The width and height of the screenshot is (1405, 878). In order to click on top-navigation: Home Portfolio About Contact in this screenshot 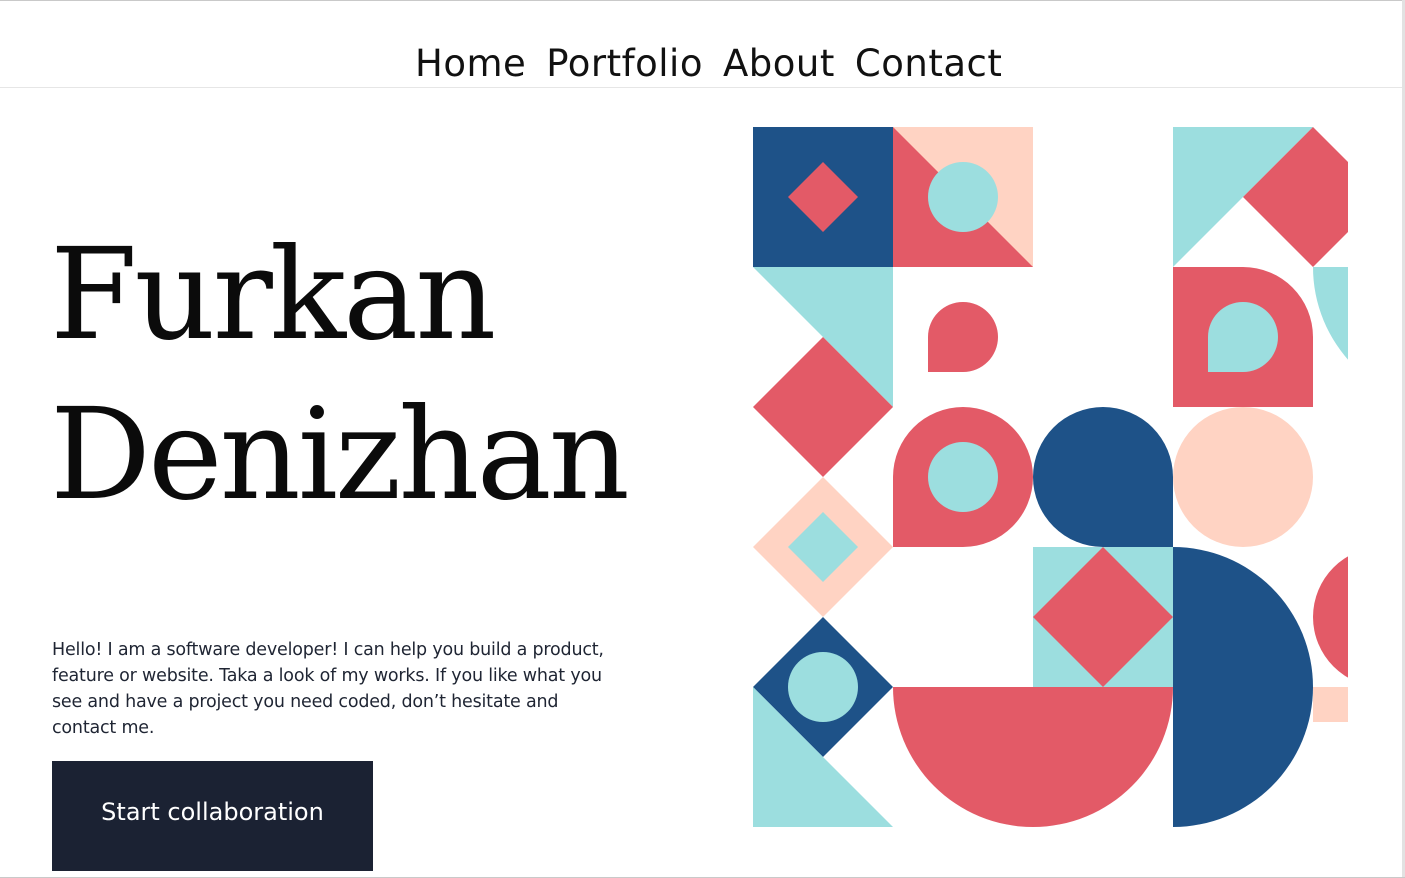, I will do `click(701, 44)`.